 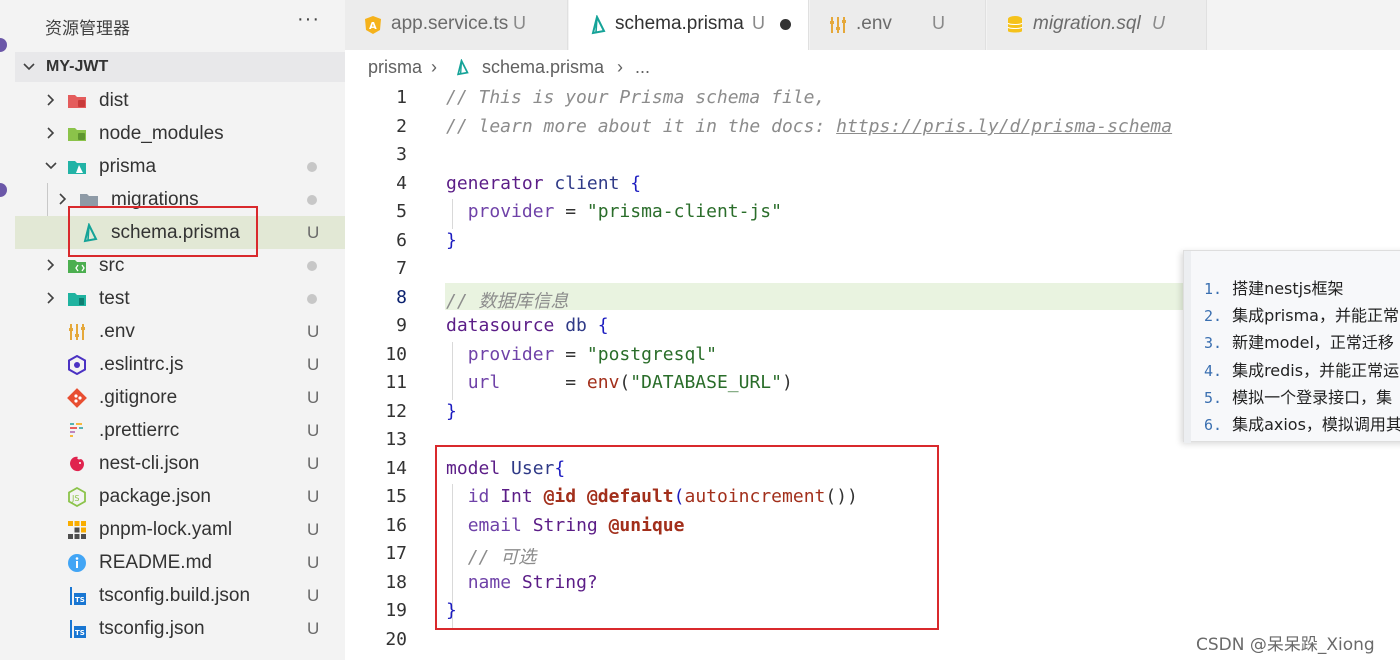 I want to click on tab-app-service-ts: A app.service.ts U, so click(x=456, y=25).